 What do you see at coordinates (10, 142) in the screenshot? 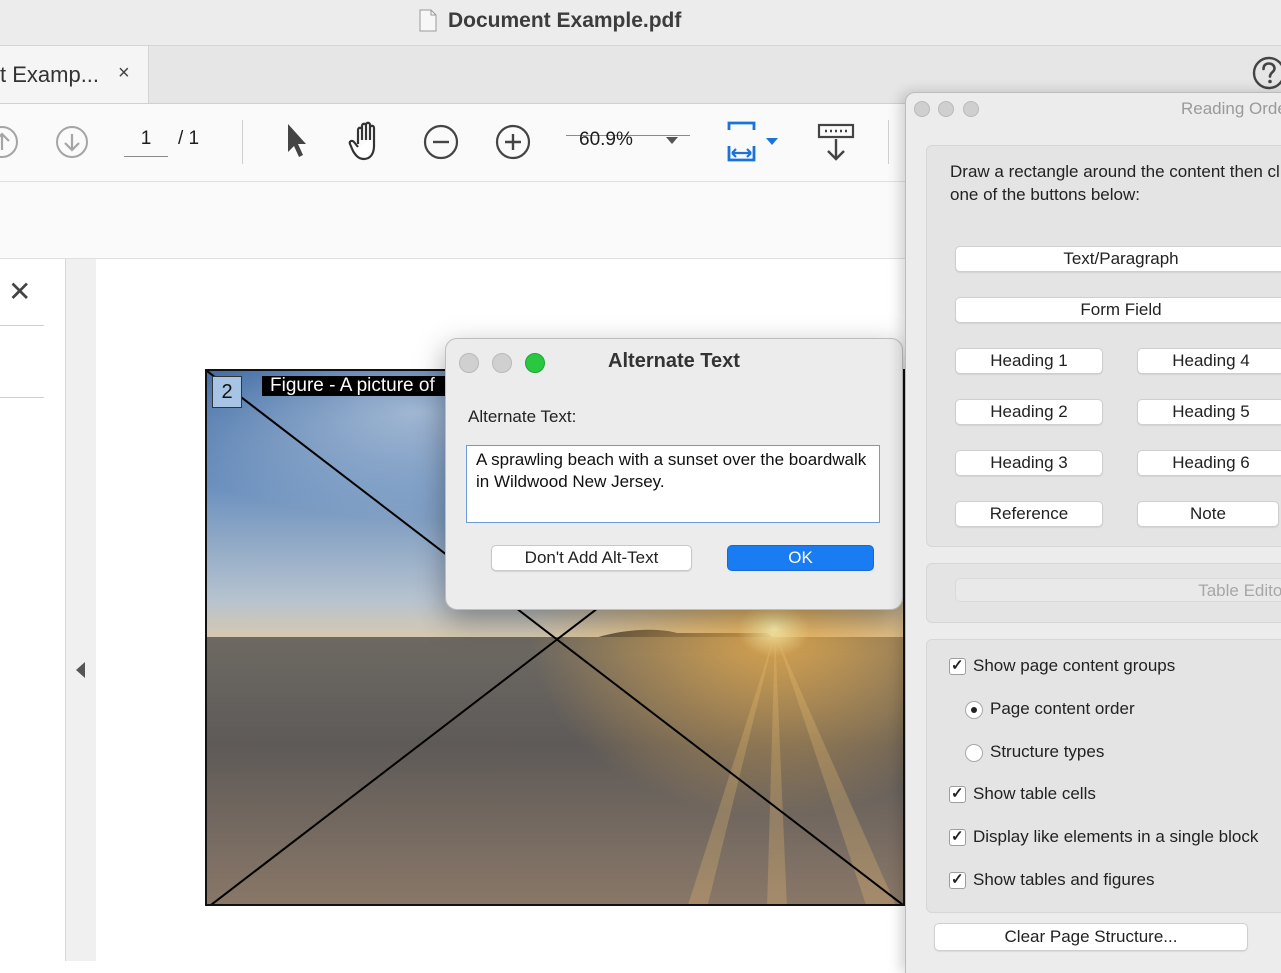
I see `previous-page-icon` at bounding box center [10, 142].